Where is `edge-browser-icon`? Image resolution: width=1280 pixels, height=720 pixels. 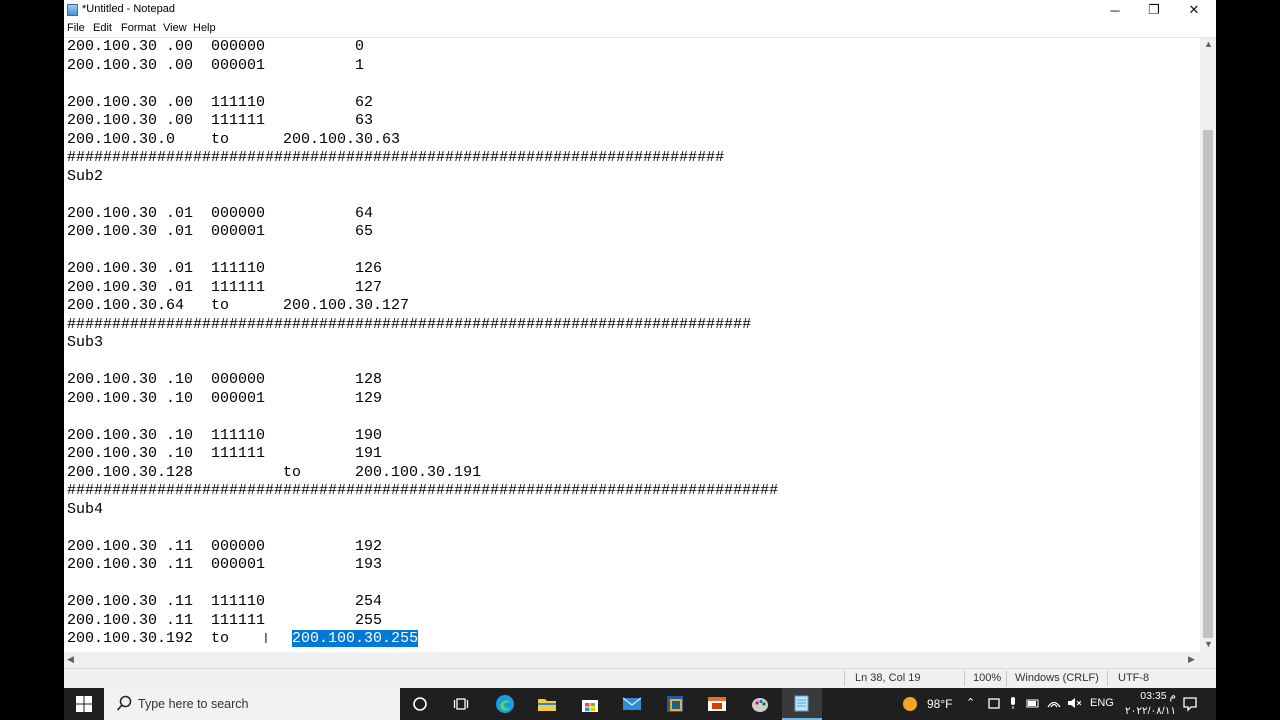 edge-browser-icon is located at coordinates (505, 704).